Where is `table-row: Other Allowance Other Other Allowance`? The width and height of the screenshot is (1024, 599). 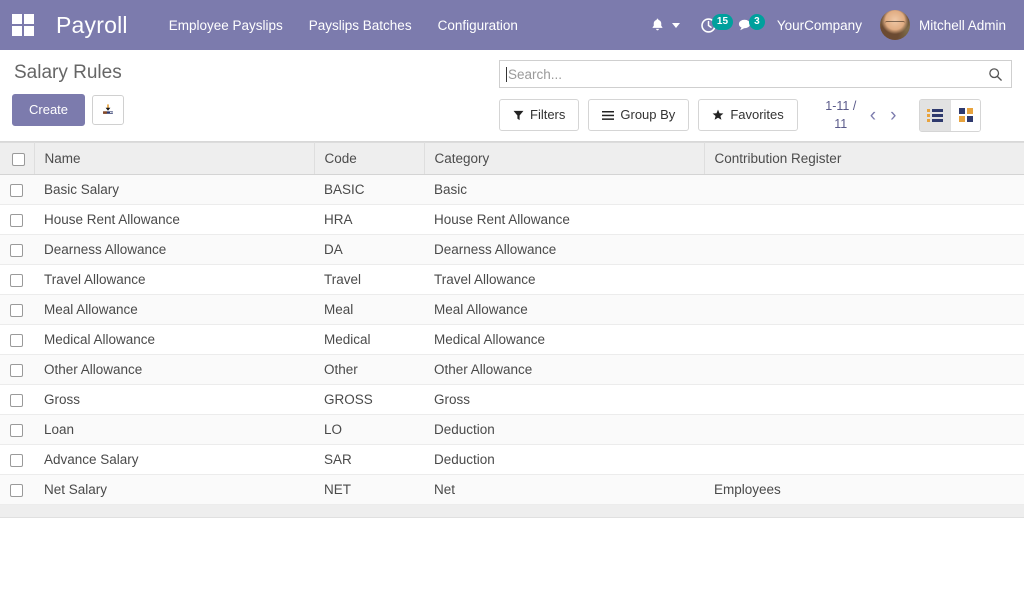 table-row: Other Allowance Other Other Allowance is located at coordinates (512, 370).